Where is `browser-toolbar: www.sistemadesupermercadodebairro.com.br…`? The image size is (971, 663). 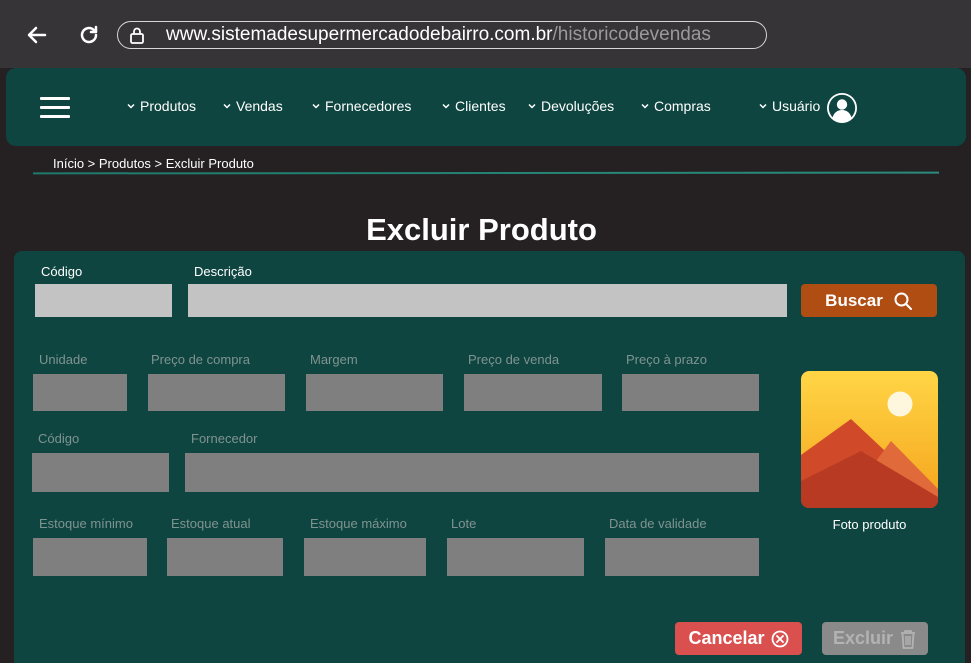
browser-toolbar: www.sistemadesupermercadodebairro.com.br… is located at coordinates (485, 34).